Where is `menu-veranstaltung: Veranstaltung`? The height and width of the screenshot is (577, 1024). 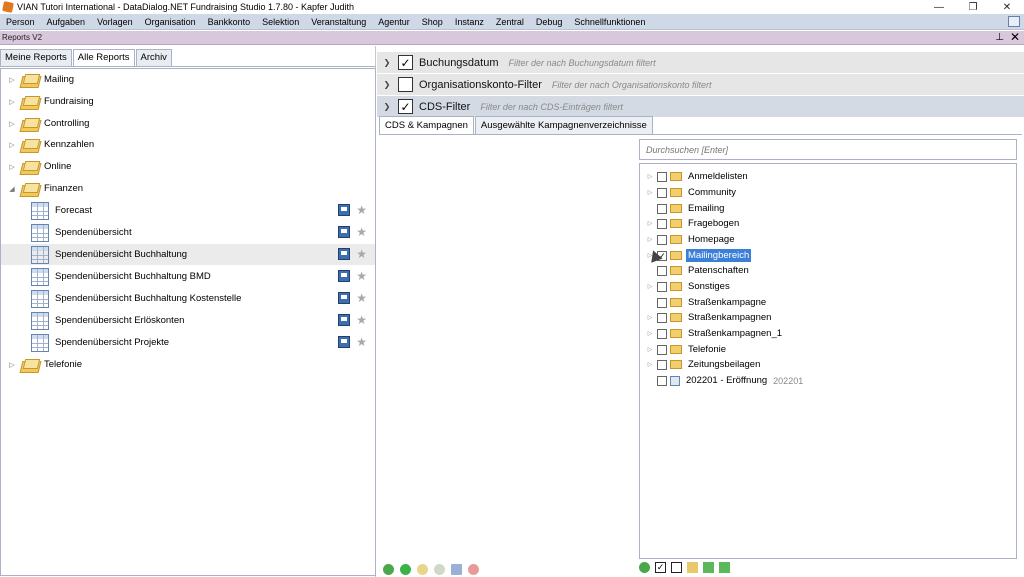
menu-veranstaltung: Veranstaltung is located at coordinates (338, 22).